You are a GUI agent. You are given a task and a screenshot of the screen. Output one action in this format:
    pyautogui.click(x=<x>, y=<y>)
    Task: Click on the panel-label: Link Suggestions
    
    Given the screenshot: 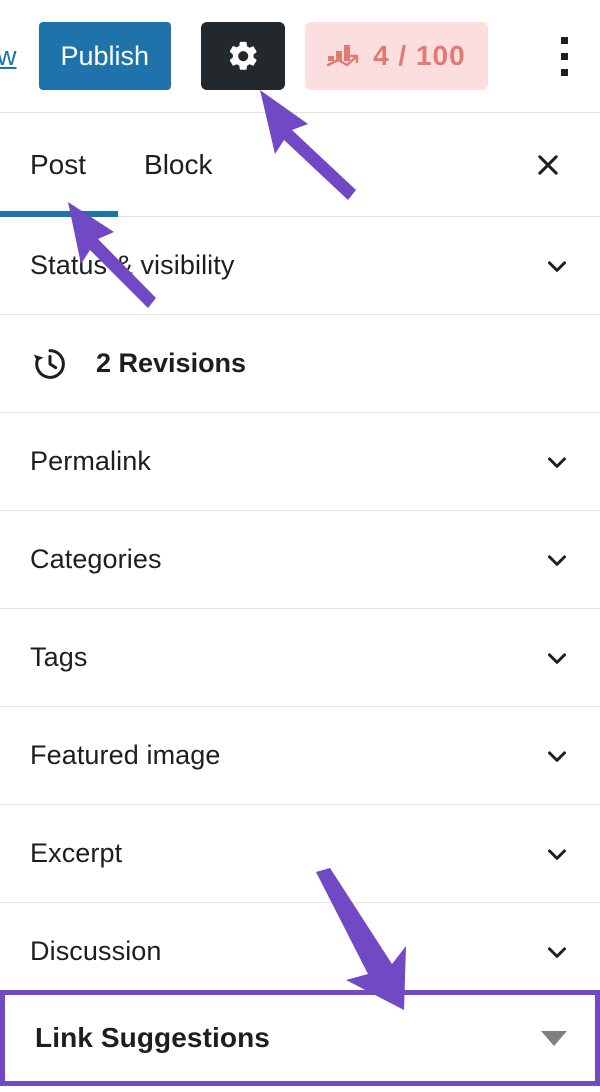 What is the action you would take?
    pyautogui.click(x=152, y=1037)
    